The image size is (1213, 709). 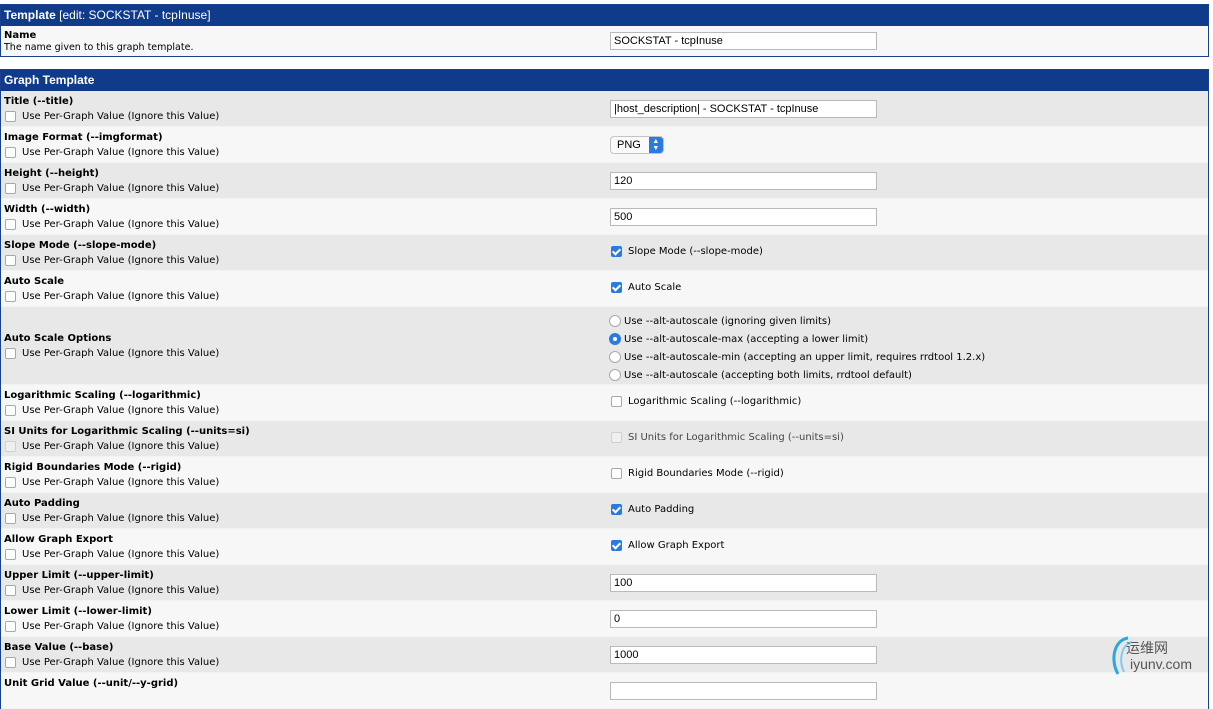 I want to click on unit-grid-label: Unit Grid Value (--unit/--y-grid), so click(x=91, y=683).